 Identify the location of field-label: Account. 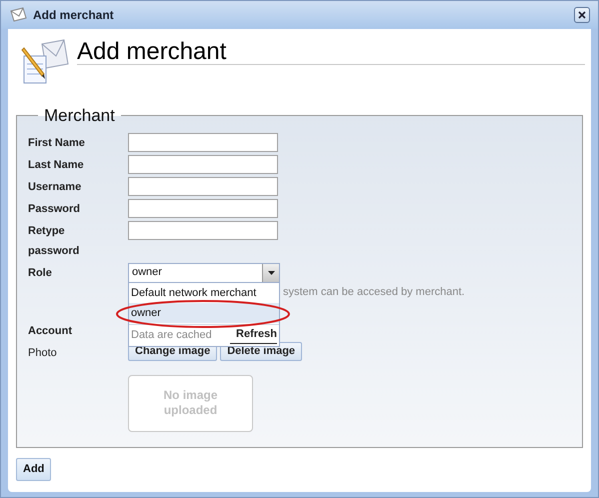
(50, 331).